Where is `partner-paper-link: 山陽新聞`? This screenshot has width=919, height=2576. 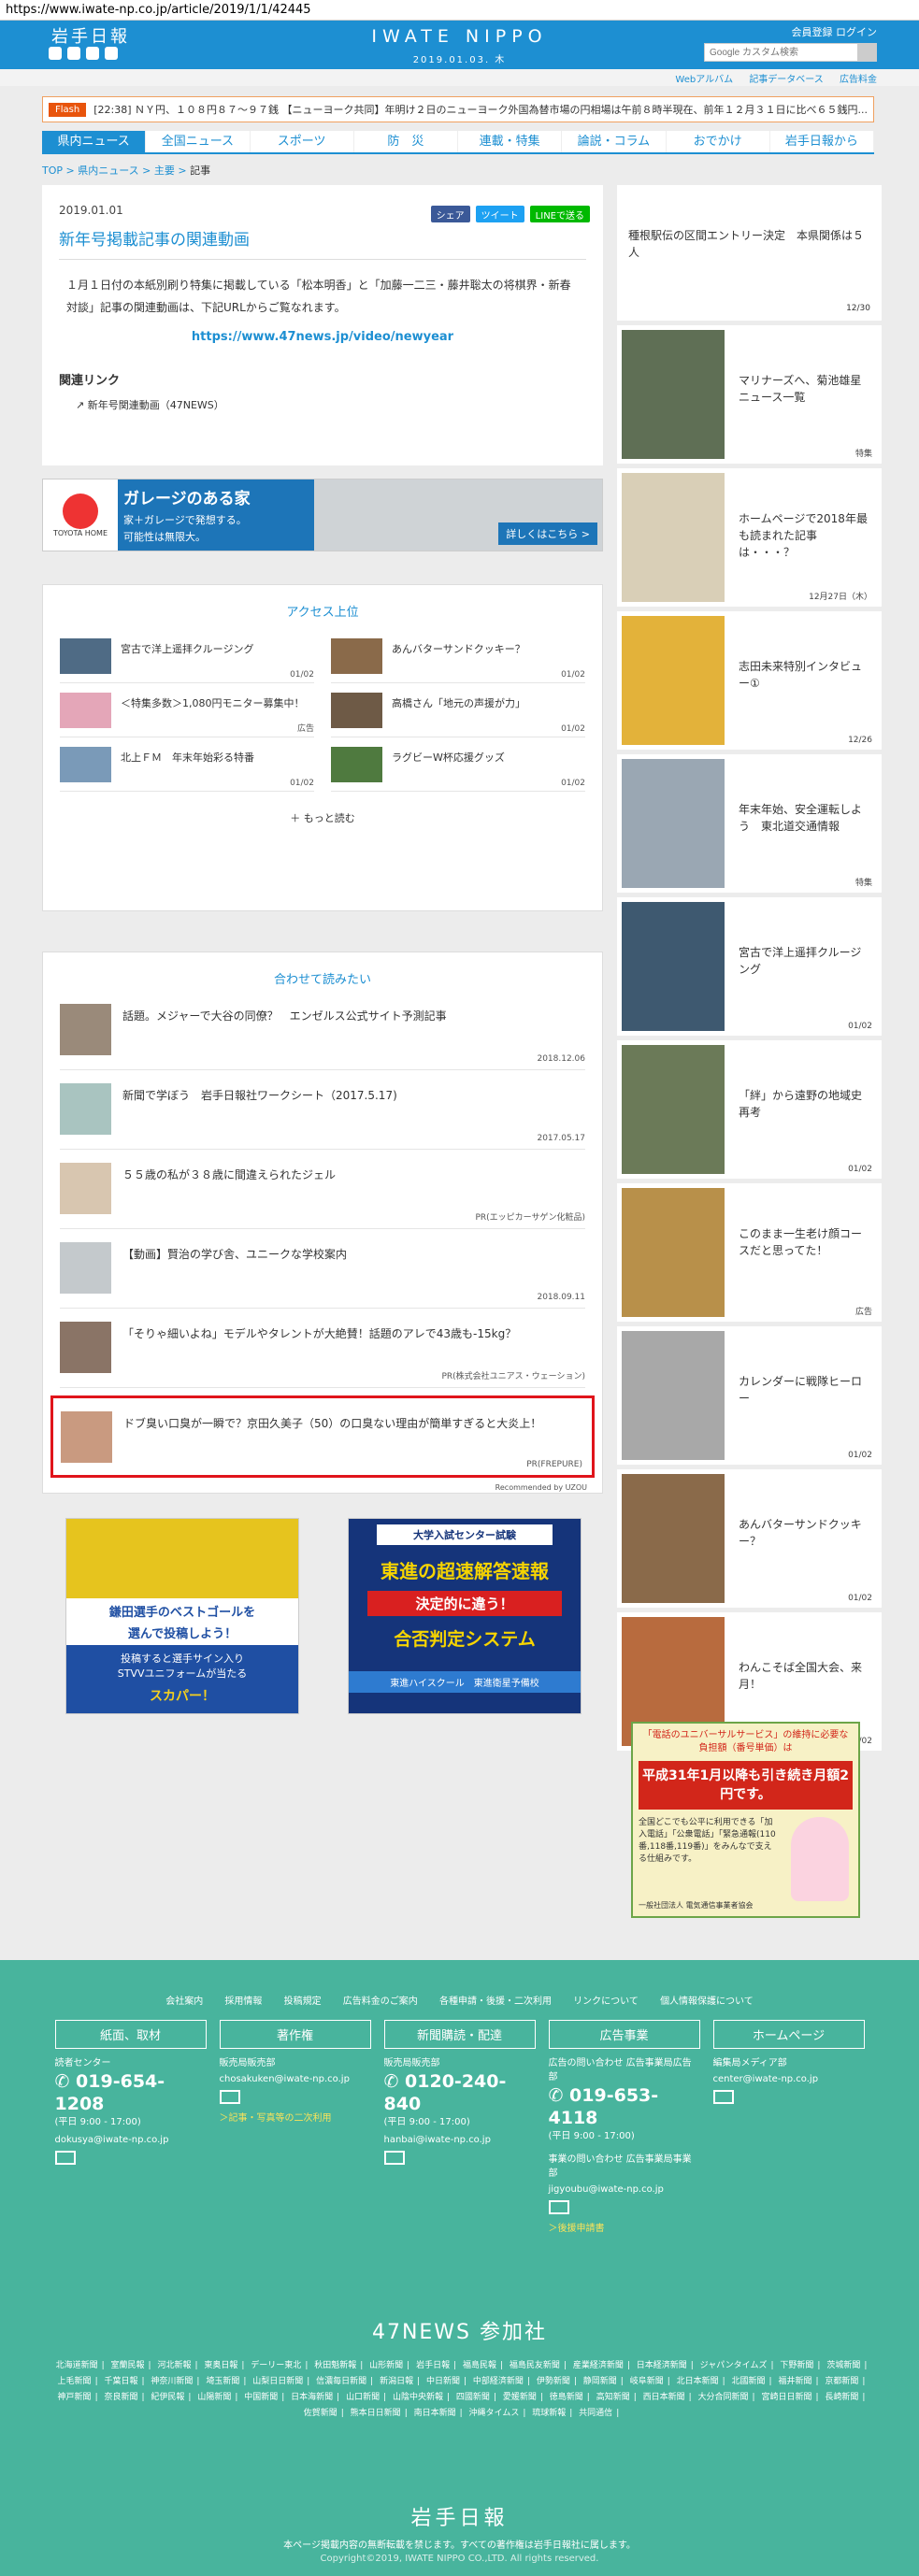
partner-paper-link: 山陽新聞 is located at coordinates (214, 2397).